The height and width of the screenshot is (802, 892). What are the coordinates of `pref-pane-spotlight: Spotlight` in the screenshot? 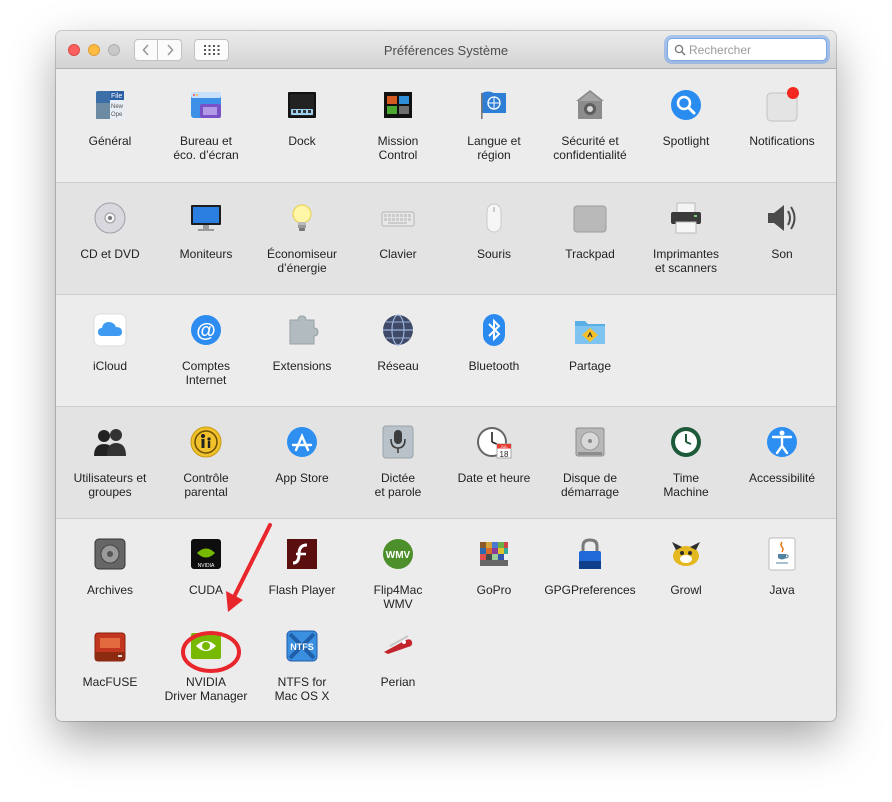 It's located at (686, 123).